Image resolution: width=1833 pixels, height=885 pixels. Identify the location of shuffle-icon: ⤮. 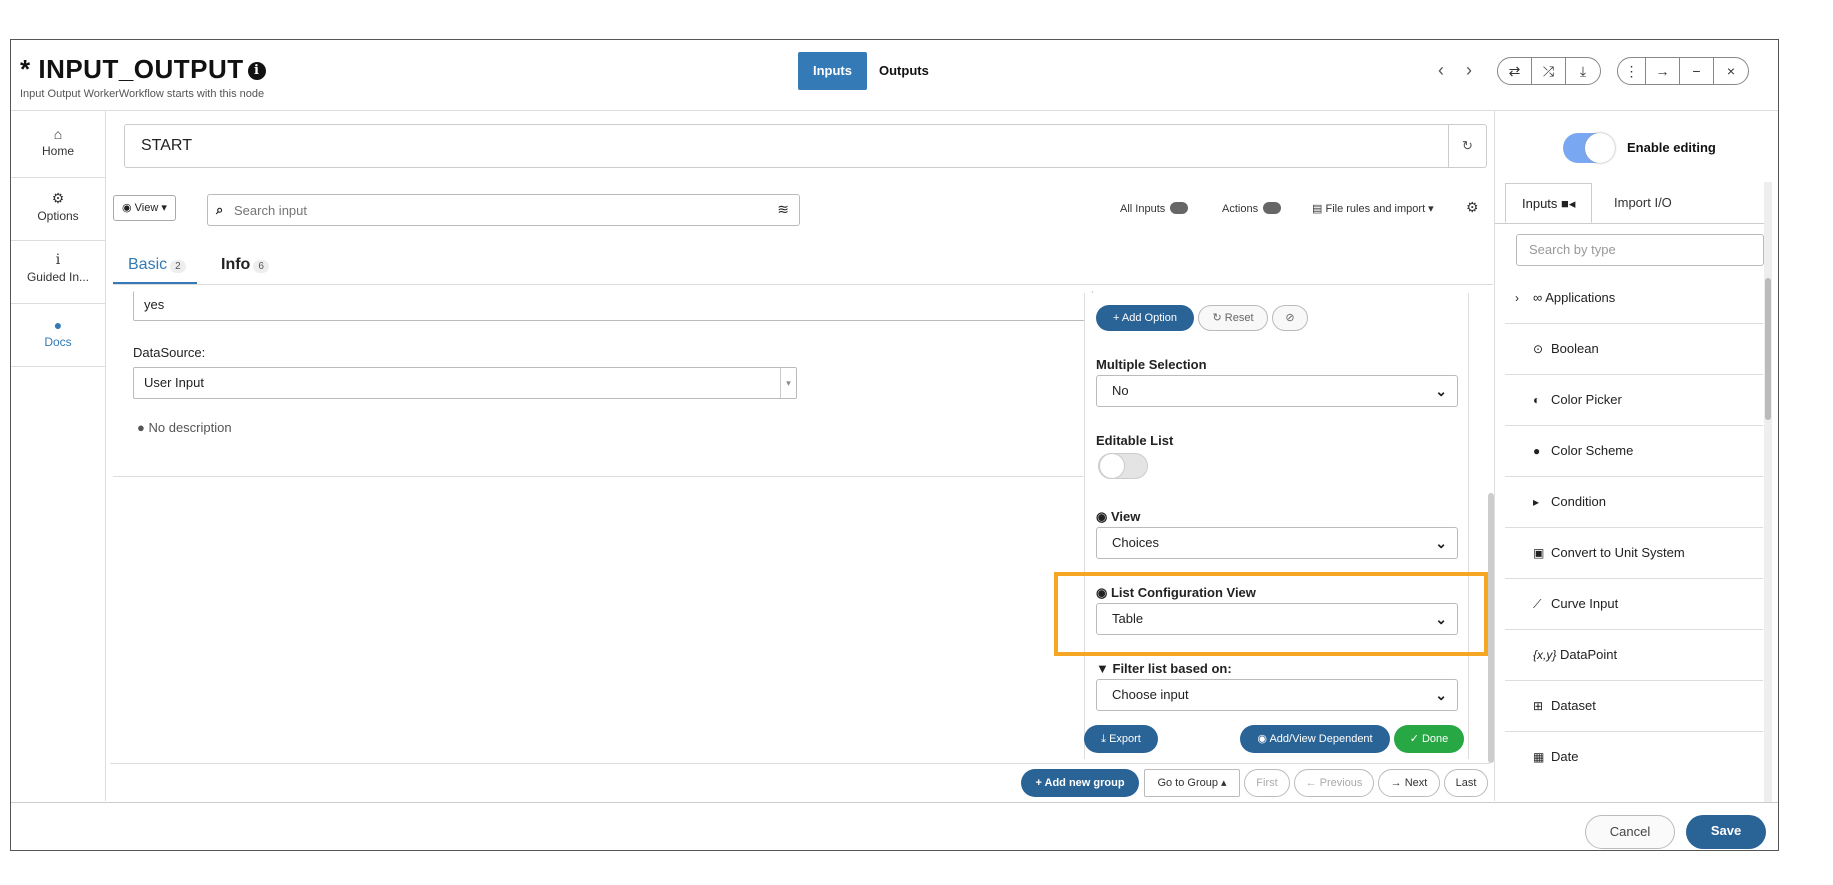
(1549, 71).